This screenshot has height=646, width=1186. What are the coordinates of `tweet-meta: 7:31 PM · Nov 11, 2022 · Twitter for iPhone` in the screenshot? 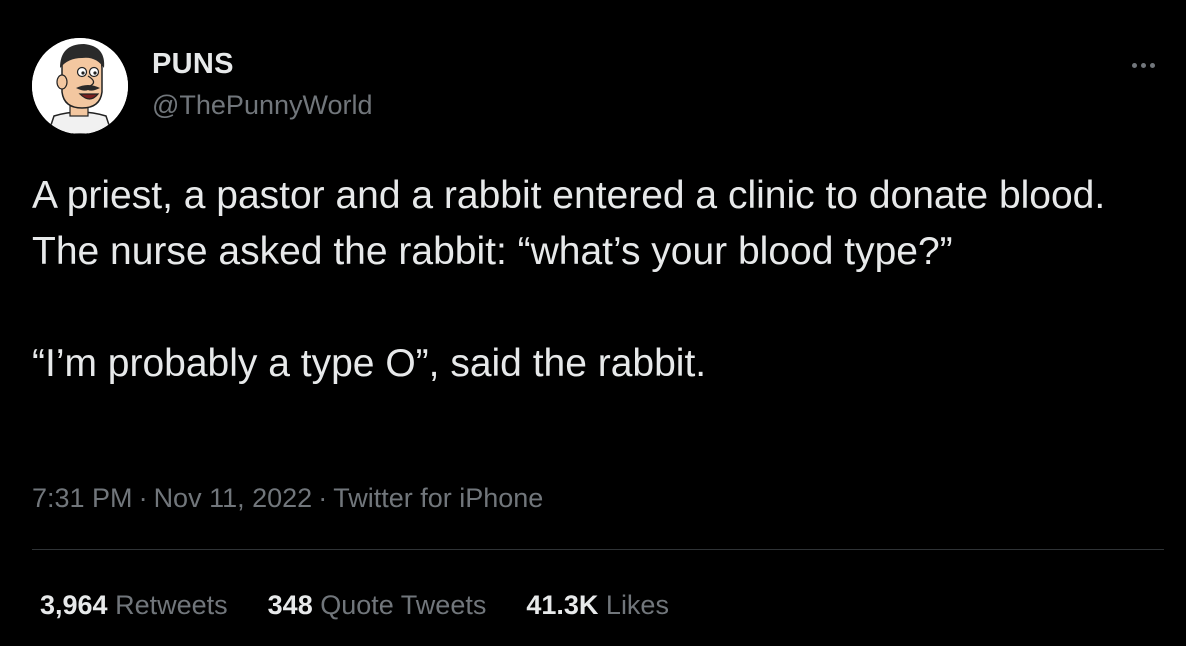 It's located at (287, 498).